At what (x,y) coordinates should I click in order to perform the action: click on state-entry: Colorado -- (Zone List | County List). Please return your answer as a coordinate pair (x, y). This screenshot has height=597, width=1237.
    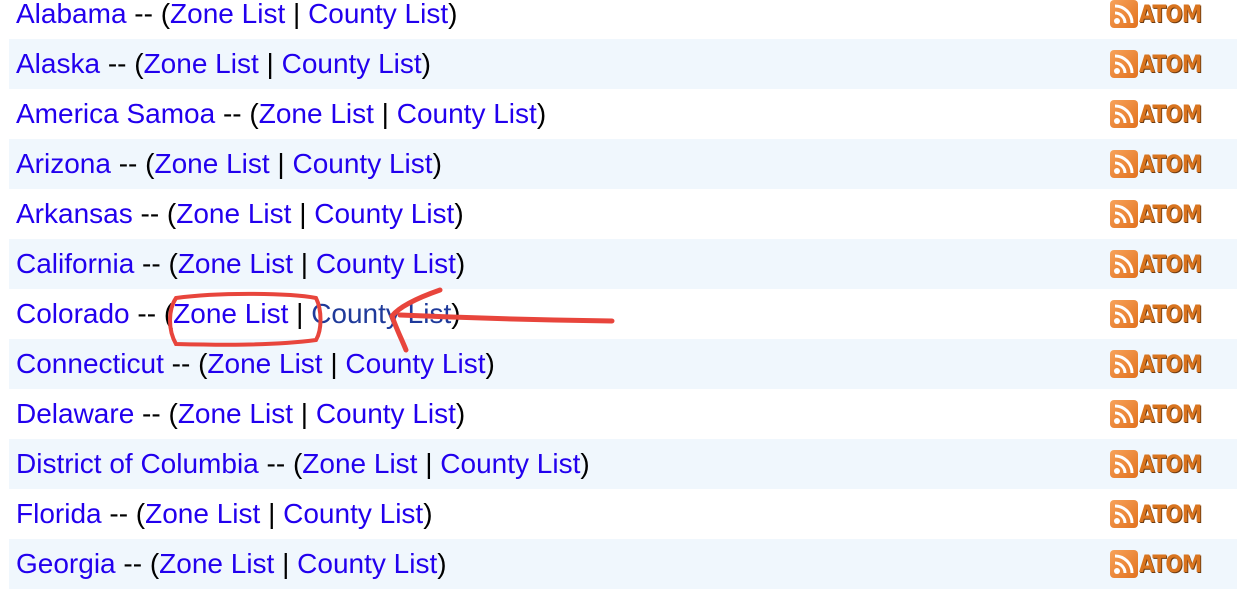
    Looking at the image, I should click on (238, 314).